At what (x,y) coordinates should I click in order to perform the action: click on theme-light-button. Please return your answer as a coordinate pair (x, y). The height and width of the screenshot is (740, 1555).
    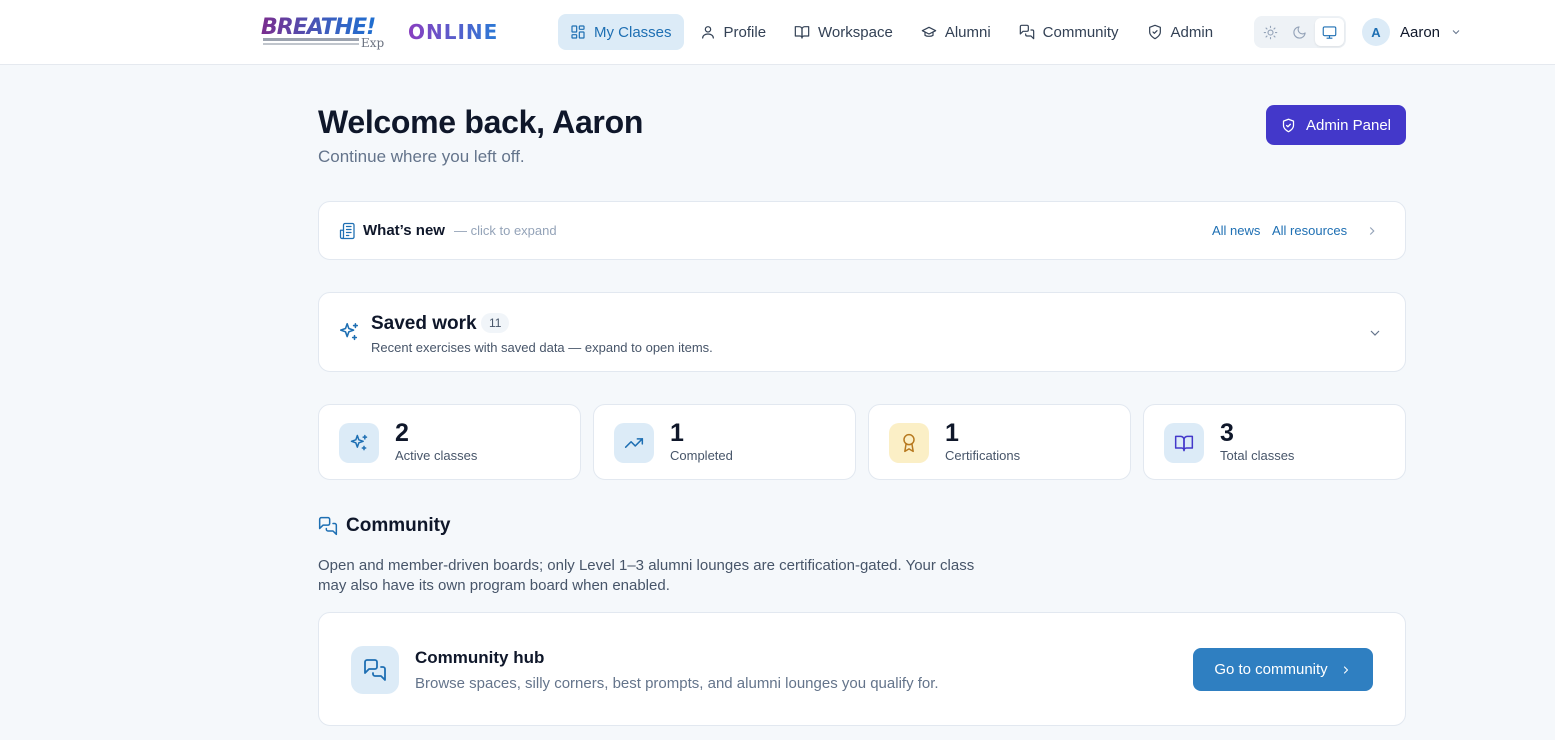
    Looking at the image, I should click on (1270, 32).